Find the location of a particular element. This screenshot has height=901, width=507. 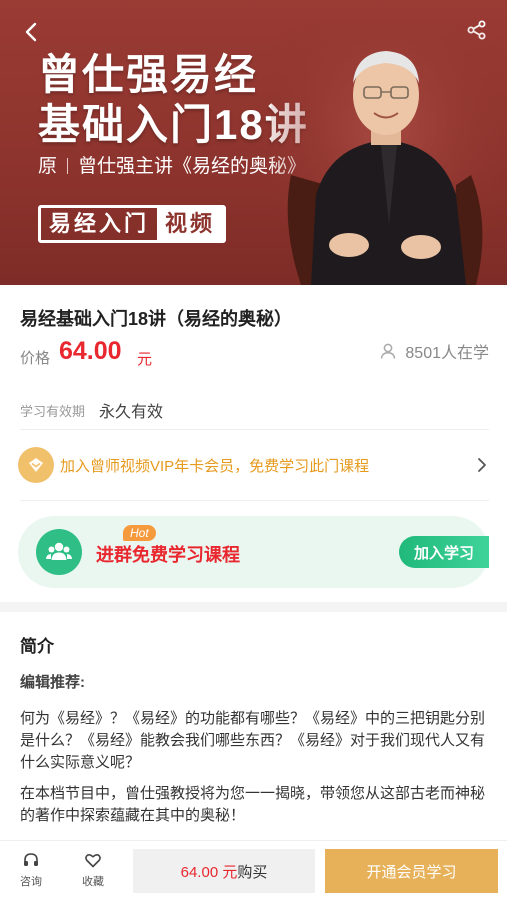

favorite-label: 收藏 is located at coordinates (93, 882).